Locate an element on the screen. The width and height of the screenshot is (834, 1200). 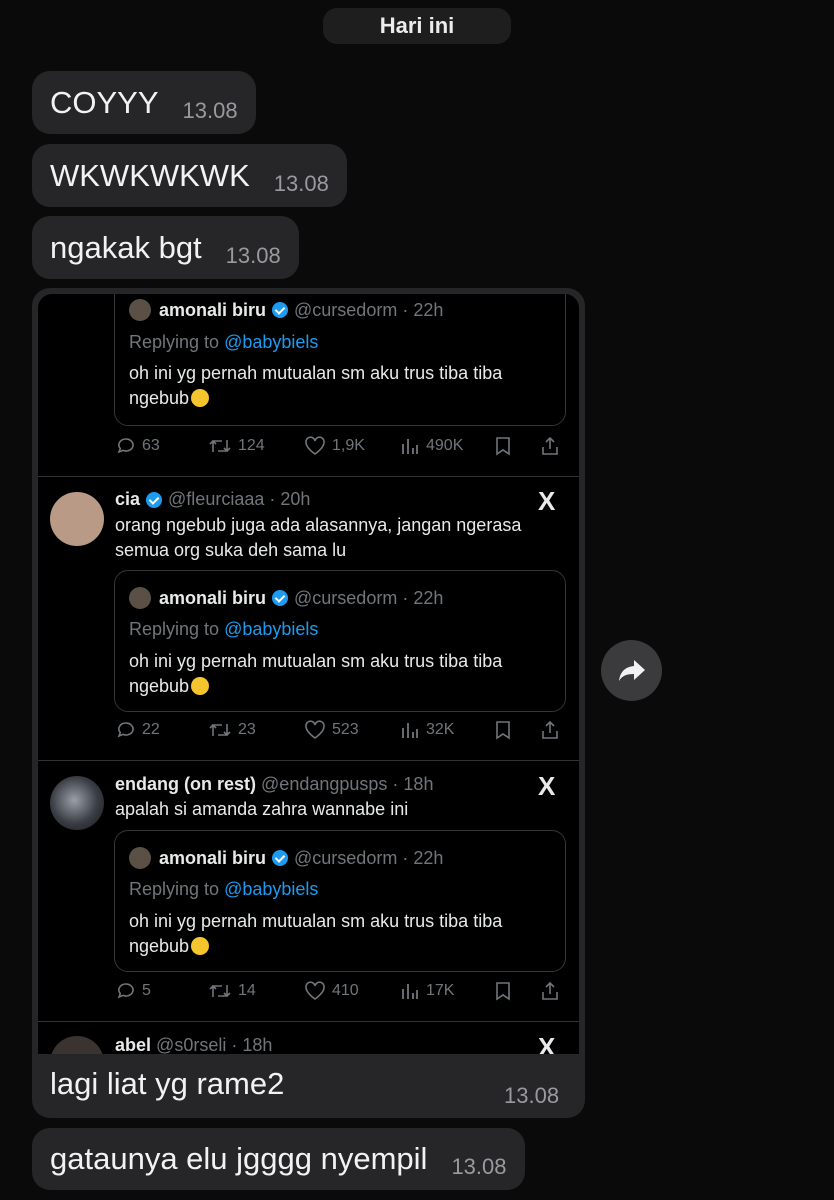
x-logo-icon: X is located at coordinates (547, 1043).